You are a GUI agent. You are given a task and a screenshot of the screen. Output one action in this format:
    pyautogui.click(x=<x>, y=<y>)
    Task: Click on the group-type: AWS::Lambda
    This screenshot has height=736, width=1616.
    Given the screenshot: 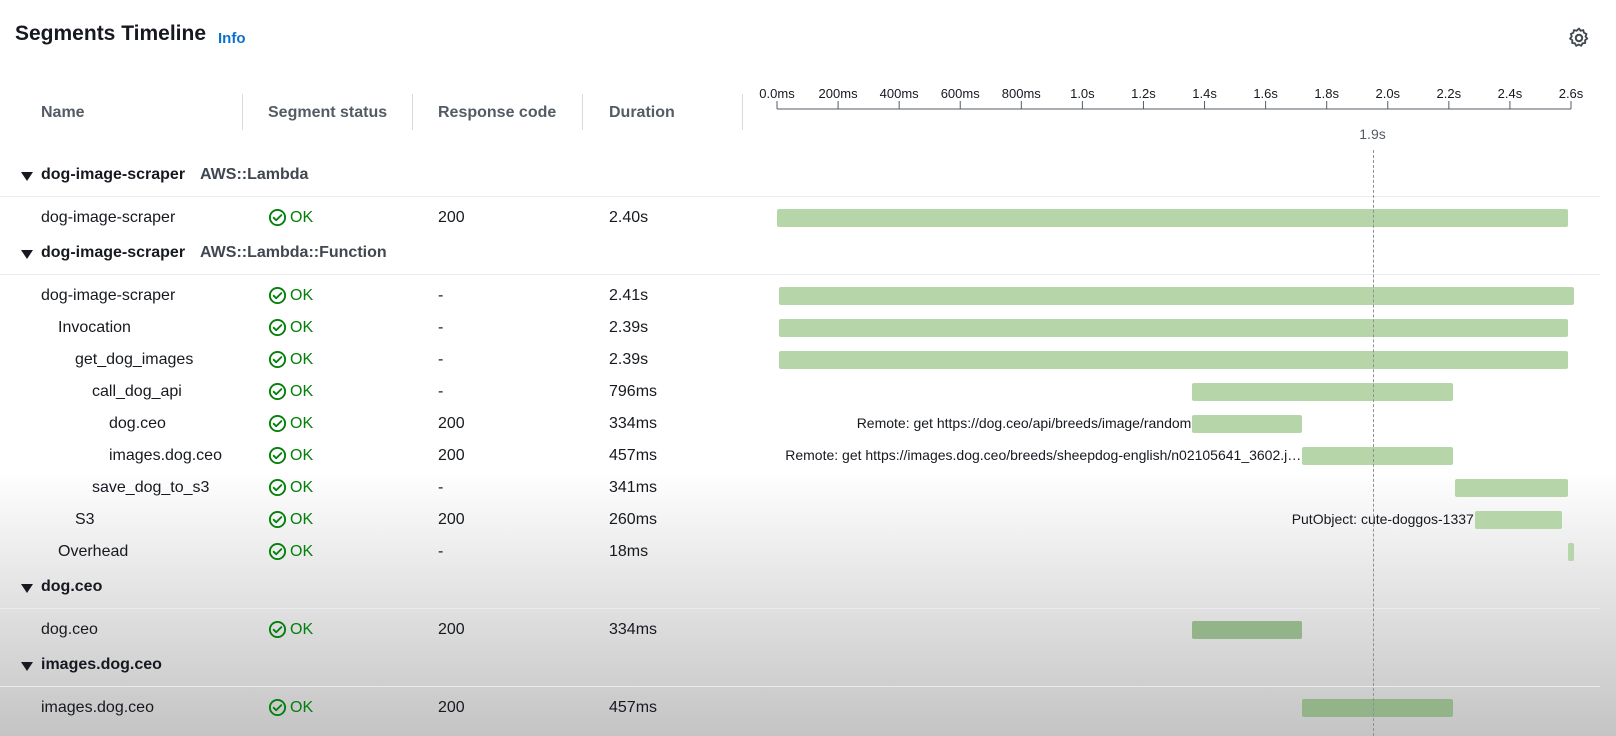 What is the action you would take?
    pyautogui.click(x=254, y=174)
    